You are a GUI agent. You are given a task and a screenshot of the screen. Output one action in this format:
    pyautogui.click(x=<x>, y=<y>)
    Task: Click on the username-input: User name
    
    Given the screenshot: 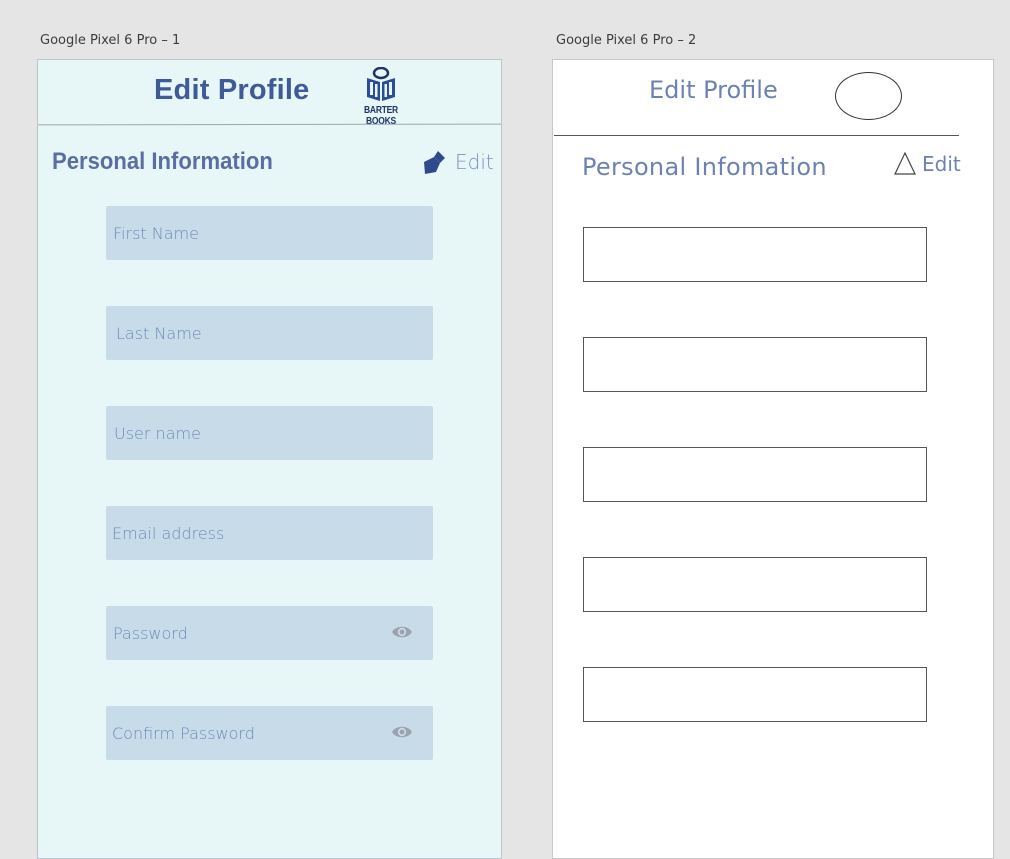 What is the action you would take?
    pyautogui.click(x=269, y=433)
    